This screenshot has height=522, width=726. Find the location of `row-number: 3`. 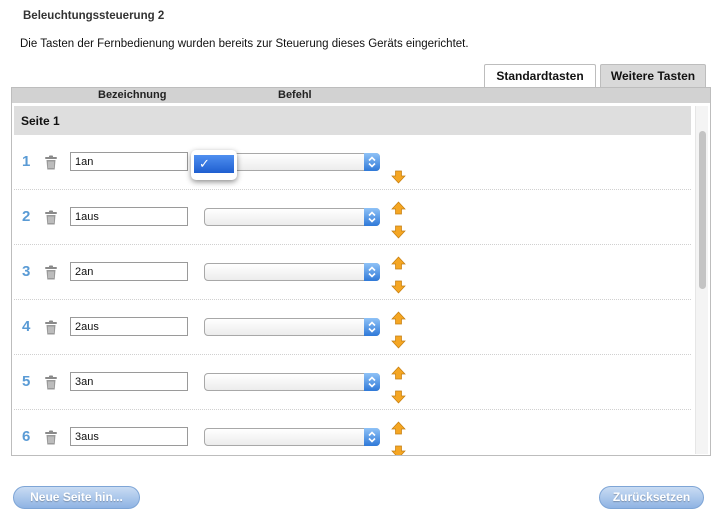

row-number: 3 is located at coordinates (26, 271).